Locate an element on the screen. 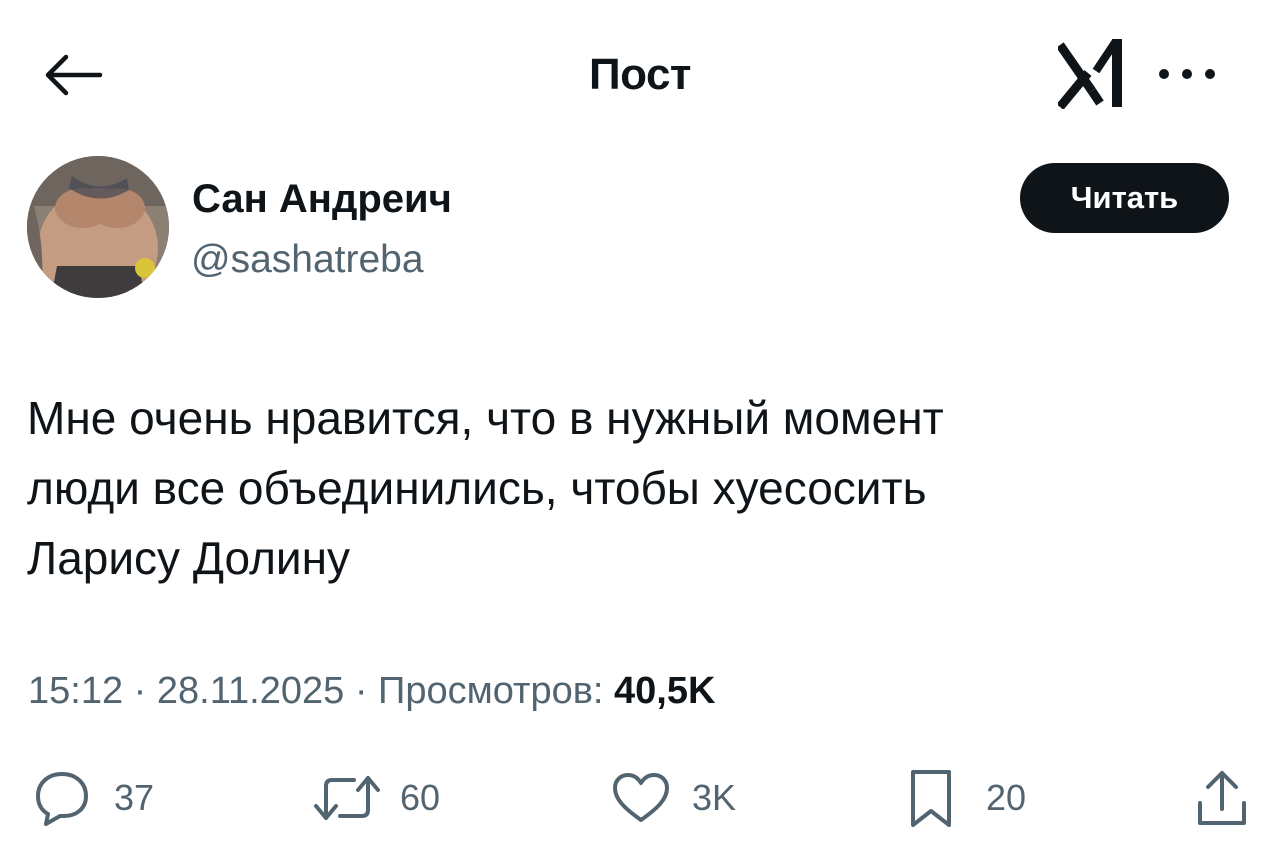 This screenshot has width=1280, height=863. share-button is located at coordinates (1222, 798).